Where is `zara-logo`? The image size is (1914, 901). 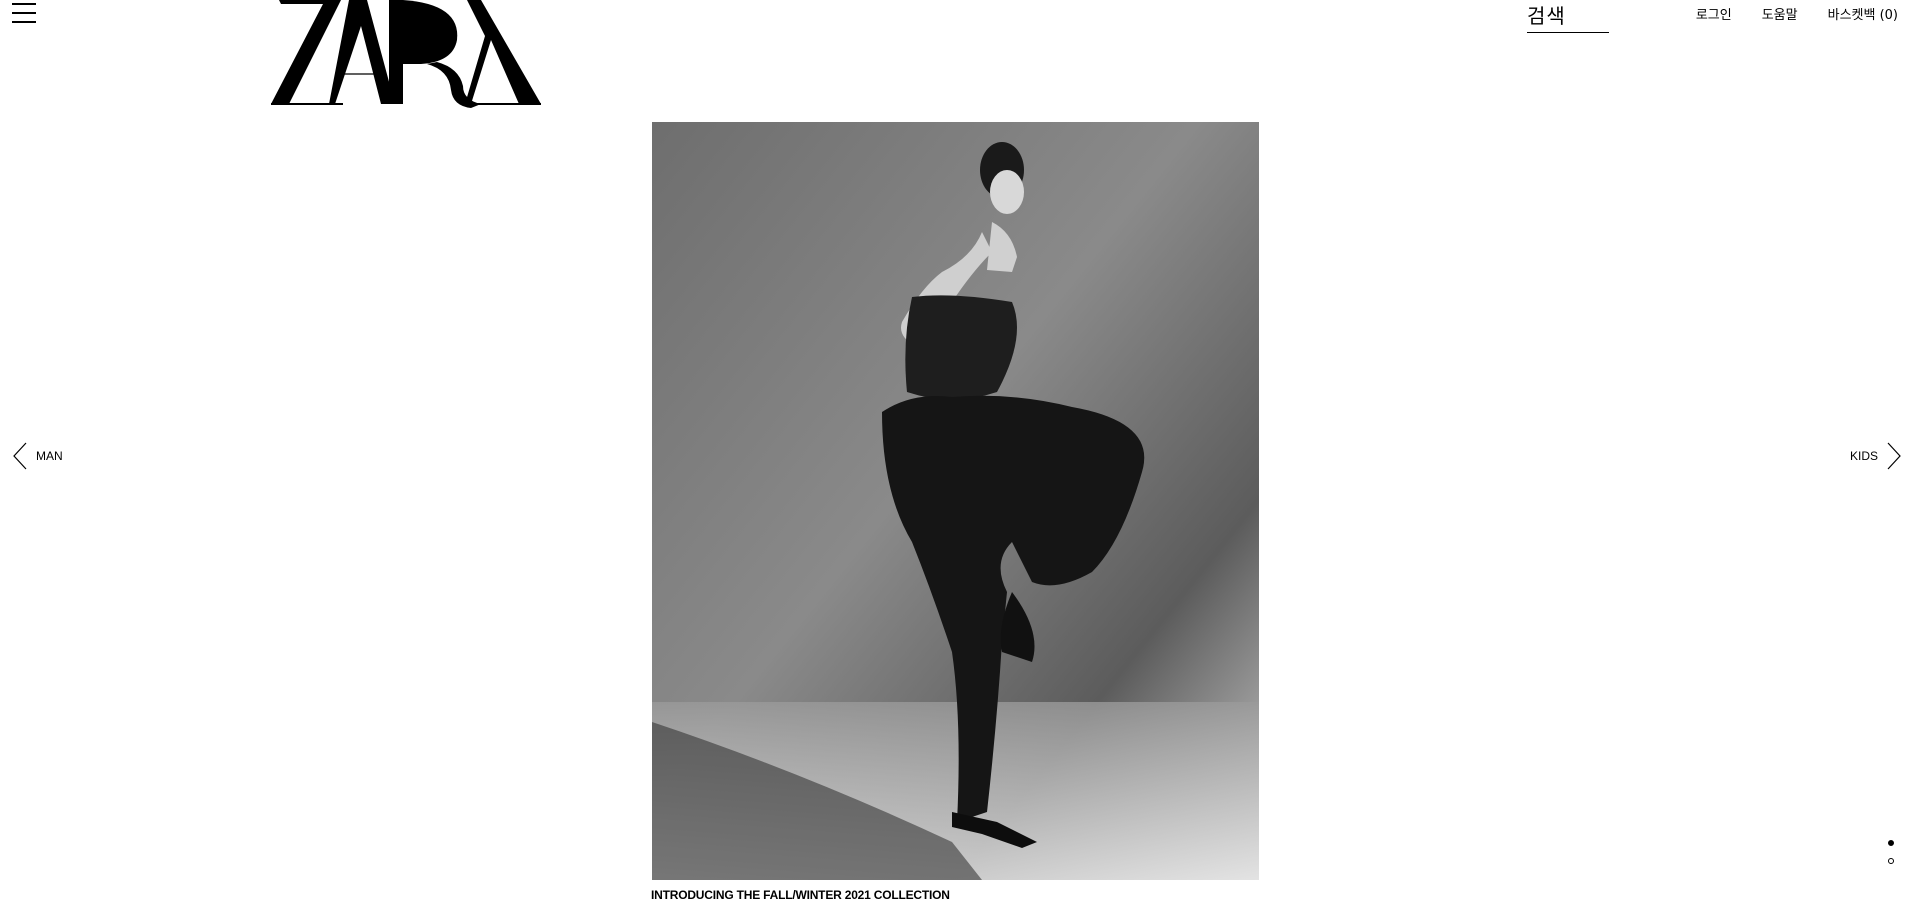
zara-logo is located at coordinates (406, 54).